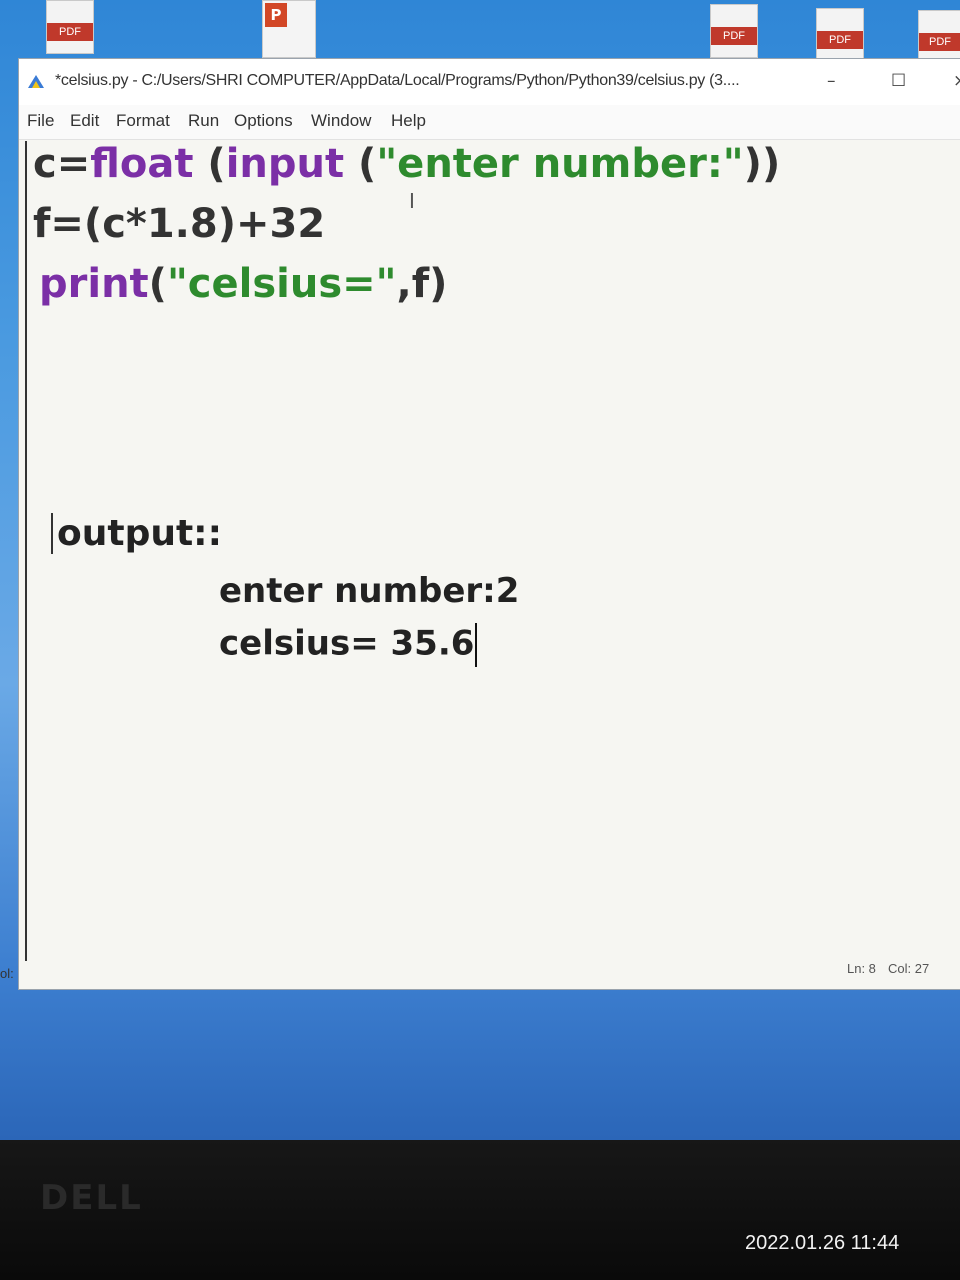 The image size is (960, 1280). What do you see at coordinates (179, 224) in the screenshot?
I see `code-line: f=(c*1.8)+32` at bounding box center [179, 224].